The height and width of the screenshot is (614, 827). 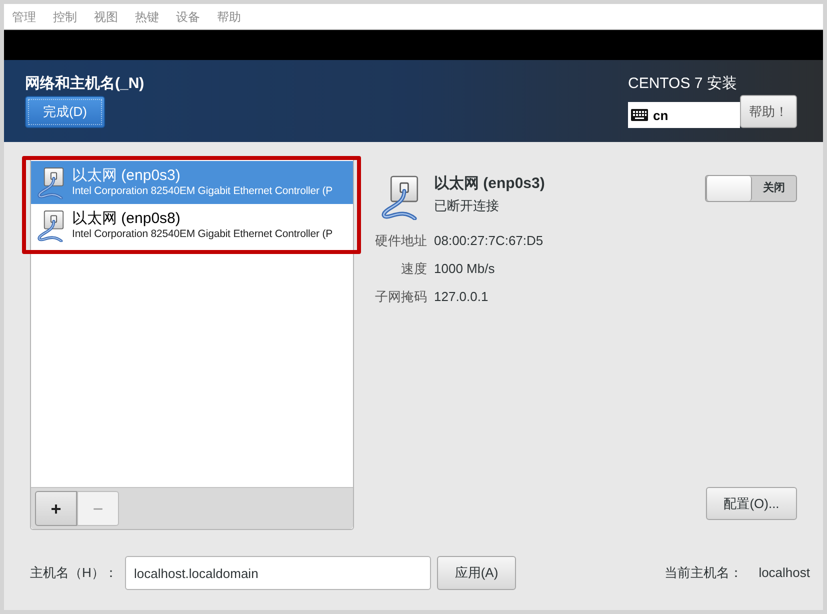 I want to click on connection-list-item: 以太网 (enp0s3) Intel Corporation 82540EM Gigabit Ethernet Controller (P, so click(x=192, y=182).